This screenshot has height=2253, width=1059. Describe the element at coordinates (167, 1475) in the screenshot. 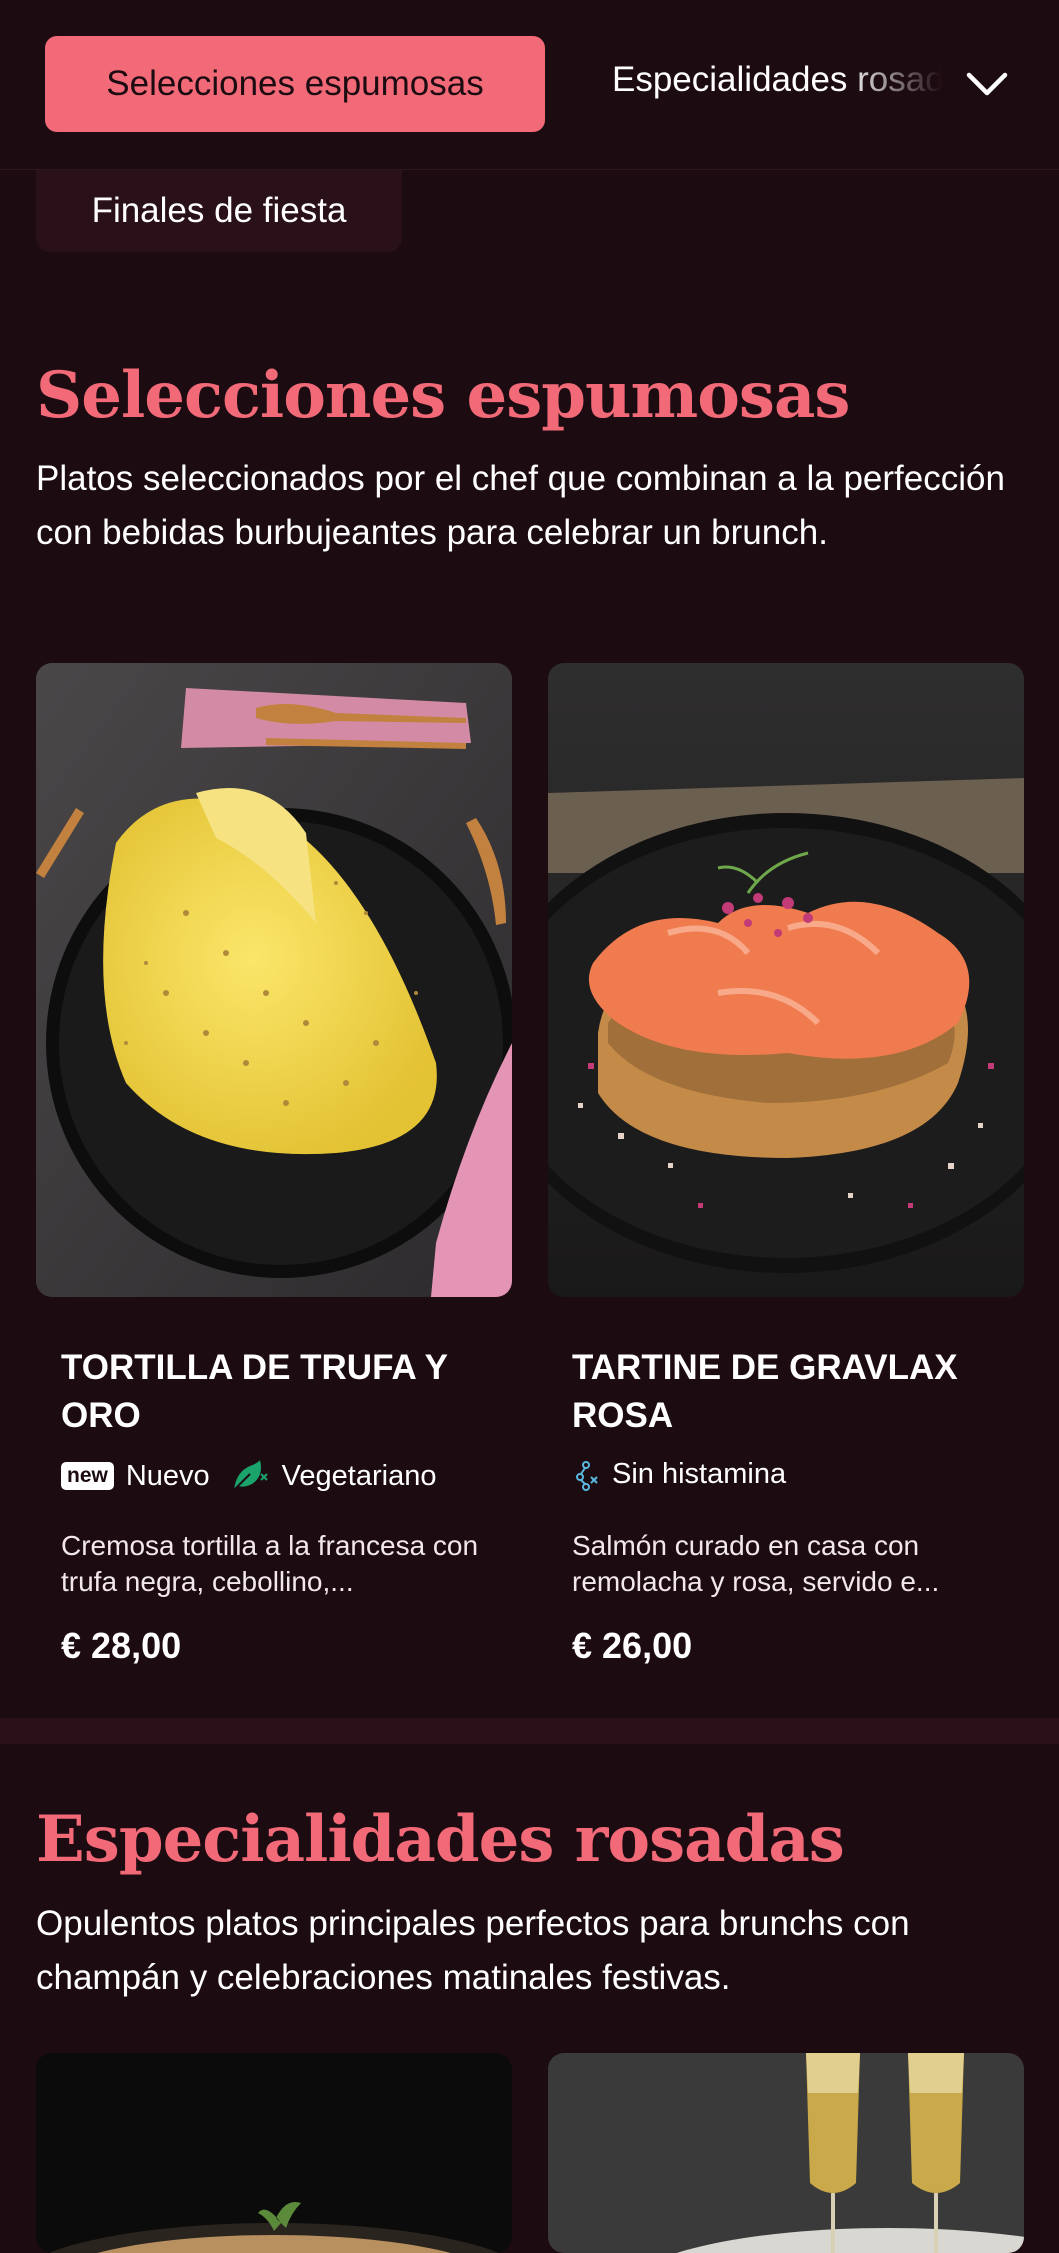

I see `tag-nuevo: Nuevo` at that location.